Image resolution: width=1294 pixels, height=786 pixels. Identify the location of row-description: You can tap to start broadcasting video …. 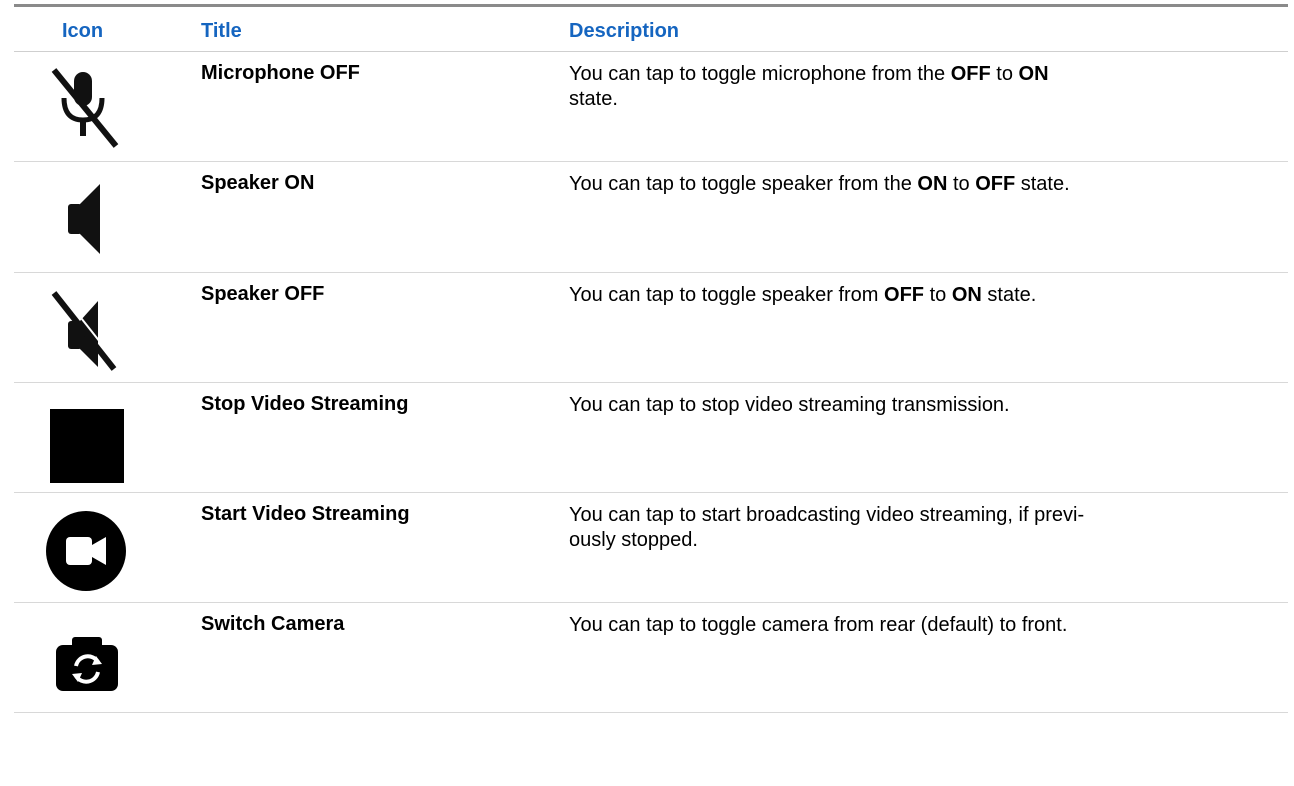
(827, 527).